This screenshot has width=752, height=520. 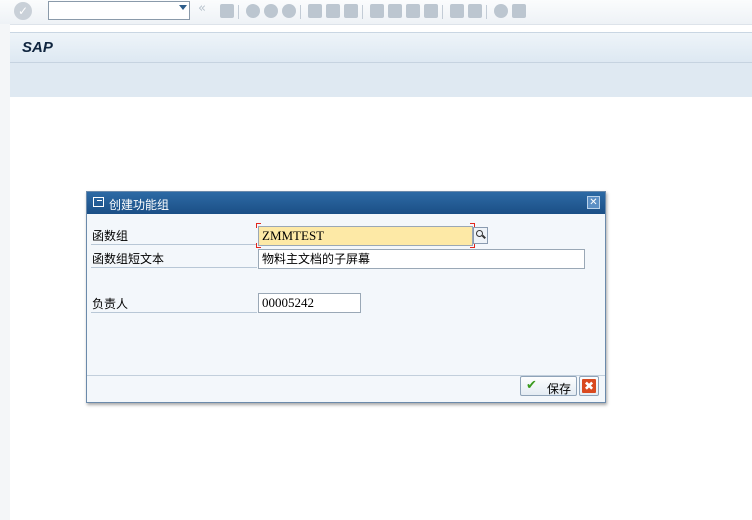 I want to click on last-page-icon, so click(x=431, y=11).